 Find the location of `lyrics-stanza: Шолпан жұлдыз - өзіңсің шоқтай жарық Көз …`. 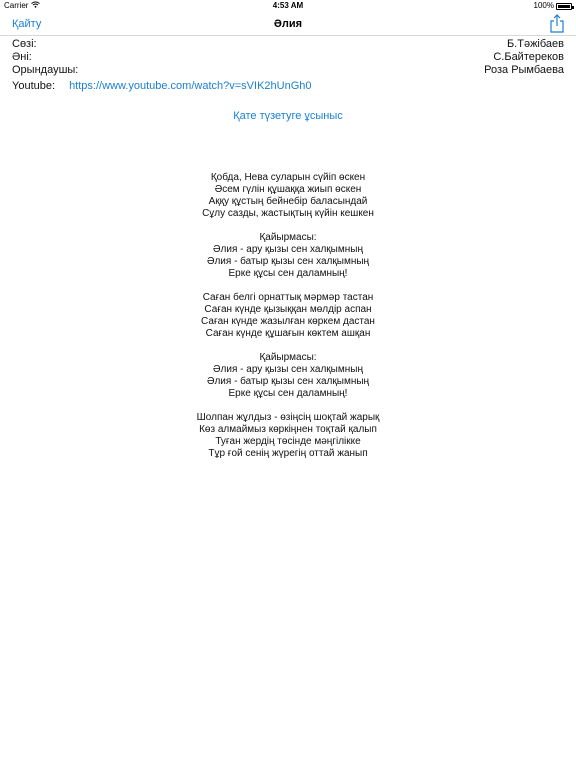

lyrics-stanza: Шолпан жұлдыз - өзіңсің шоқтай жарық Көз … is located at coordinates (288, 436).